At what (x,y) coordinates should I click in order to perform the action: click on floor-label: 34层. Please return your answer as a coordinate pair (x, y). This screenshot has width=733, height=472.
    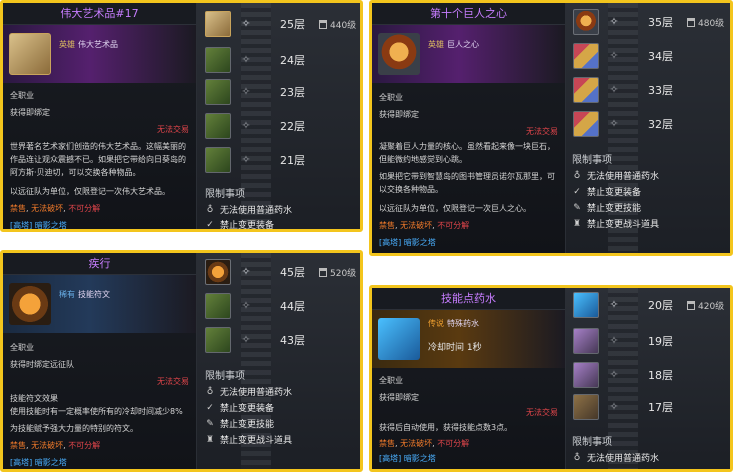
    Looking at the image, I should click on (660, 56).